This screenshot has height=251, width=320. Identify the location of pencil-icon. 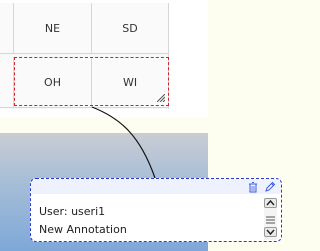
(270, 187).